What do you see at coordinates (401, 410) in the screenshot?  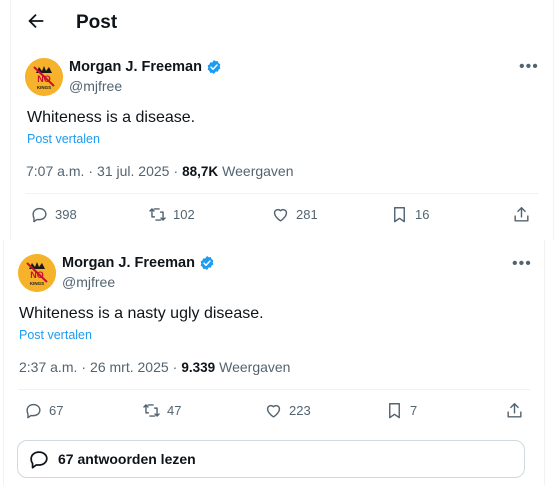 I see `bookmark-button: 7` at bounding box center [401, 410].